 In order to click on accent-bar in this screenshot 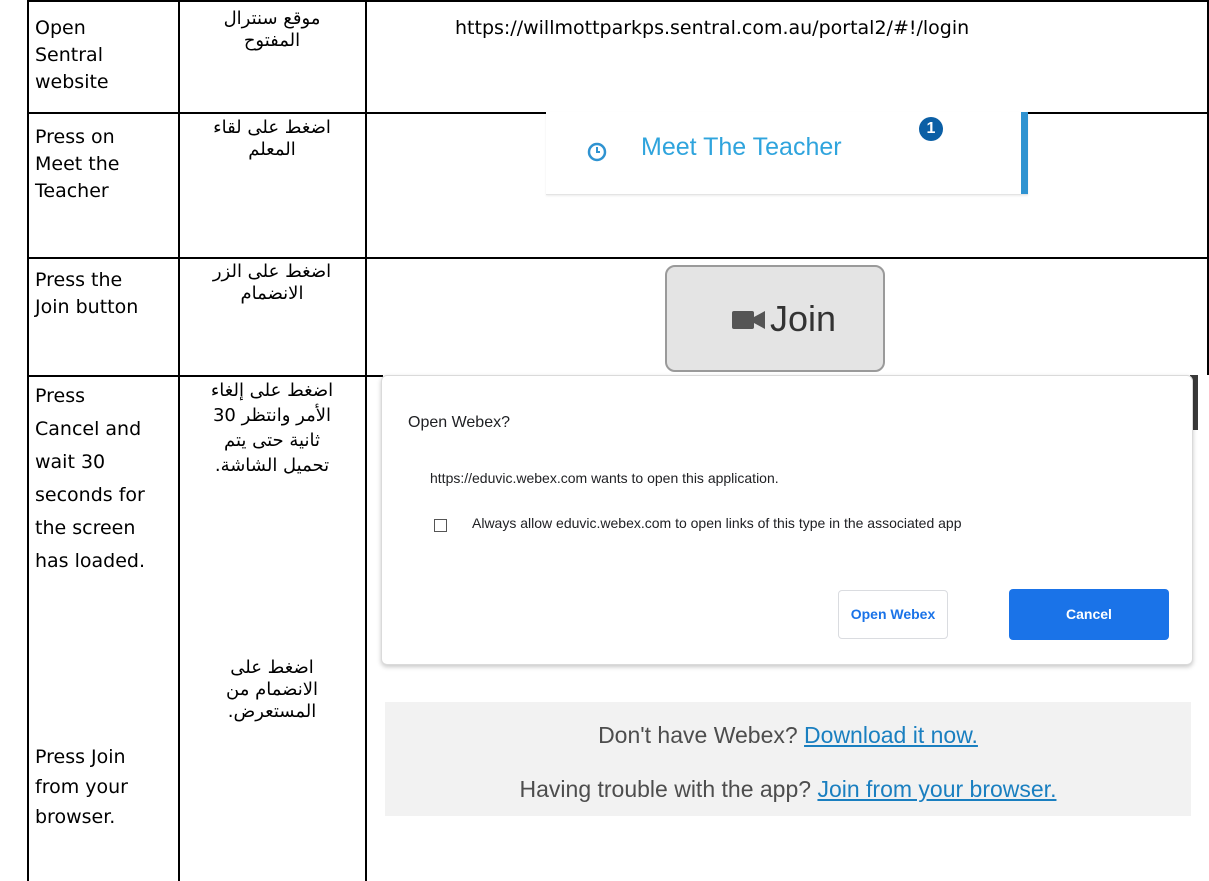, I will do `click(1024, 153)`.